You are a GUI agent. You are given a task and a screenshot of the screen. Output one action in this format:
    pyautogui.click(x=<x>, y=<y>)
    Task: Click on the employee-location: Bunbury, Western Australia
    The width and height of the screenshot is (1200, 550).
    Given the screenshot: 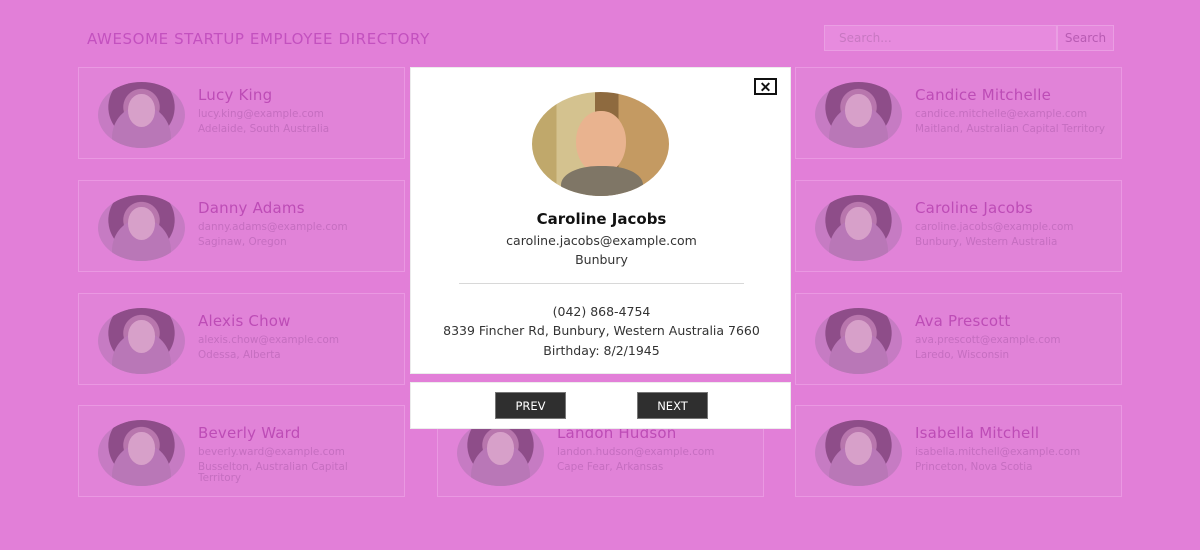 What is the action you would take?
    pyautogui.click(x=986, y=242)
    